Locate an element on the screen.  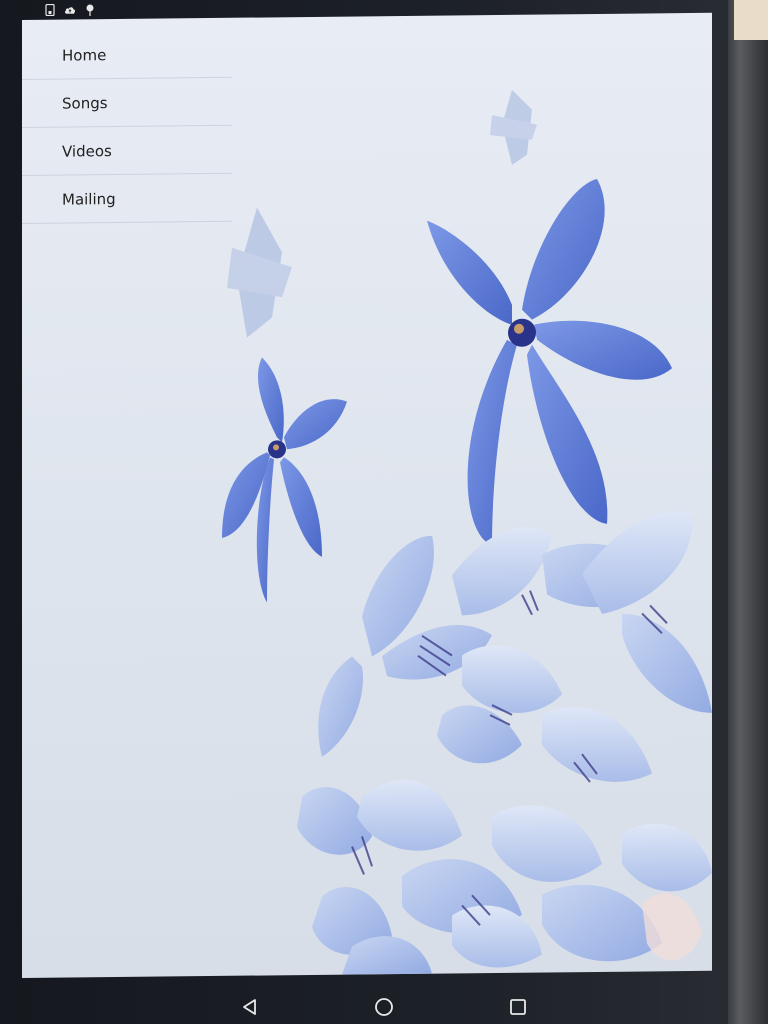
home-icon is located at coordinates (384, 1007).